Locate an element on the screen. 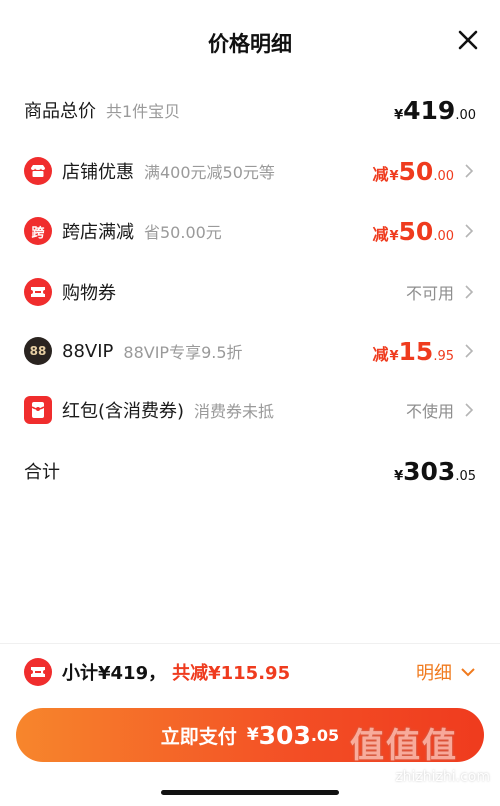 The width and height of the screenshot is (500, 806). goods-total-price: ¥ 419 .00 is located at coordinates (435, 110).